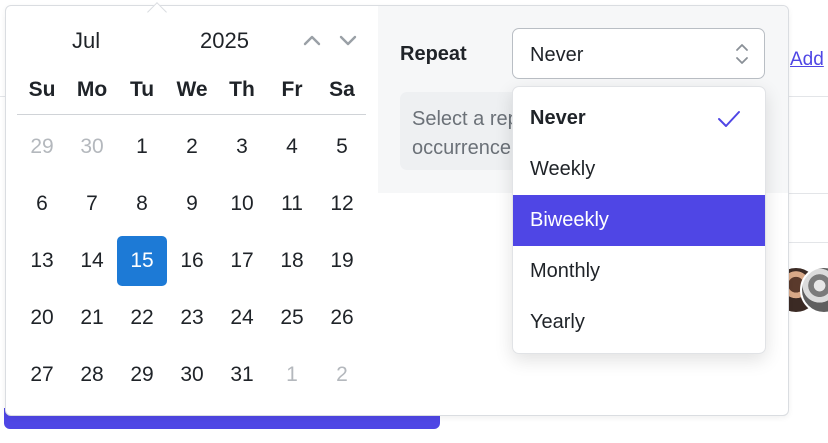 Image resolution: width=828 pixels, height=443 pixels. Describe the element at coordinates (569, 220) in the screenshot. I see `repeat-option-label: Biweekly` at that location.